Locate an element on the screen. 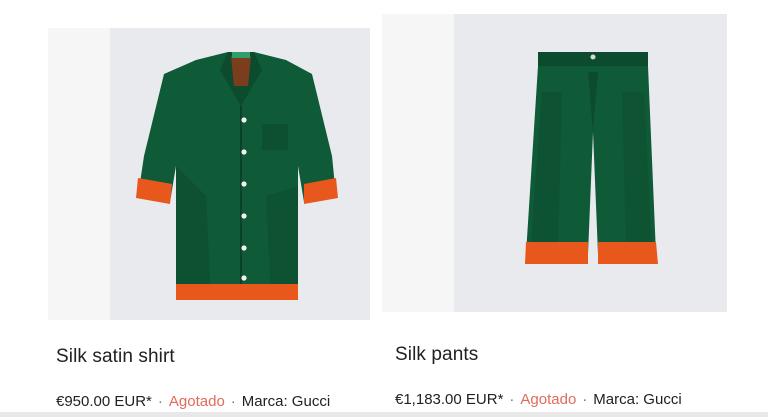  product-meta: €950.00 EUR* · Agotado · Marca: Gucci is located at coordinates (193, 401).